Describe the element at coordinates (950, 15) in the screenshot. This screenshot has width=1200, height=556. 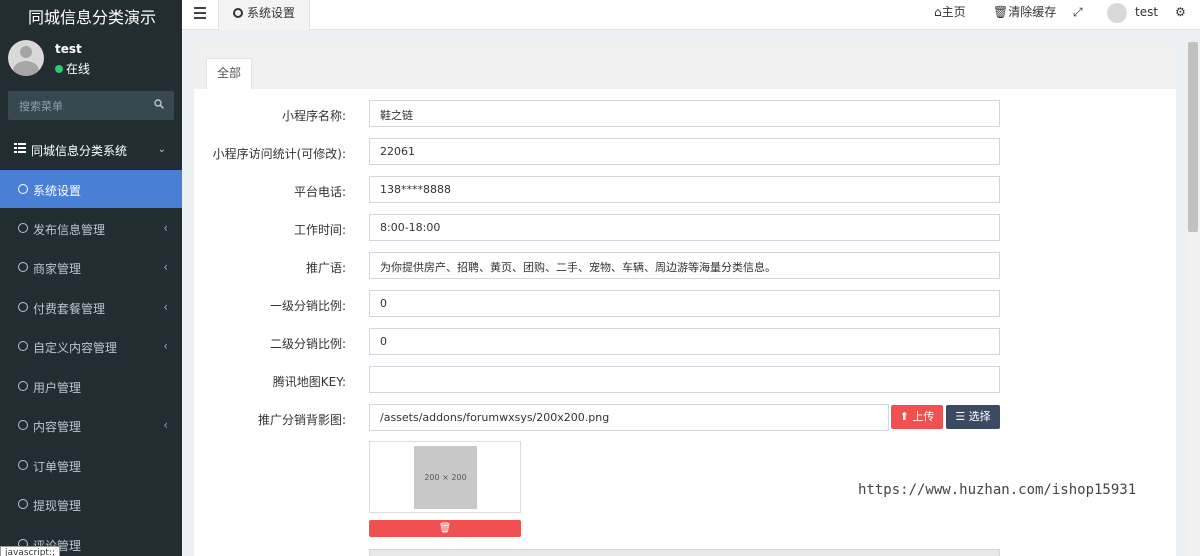
I see `home-link: ⌂主页` at that location.